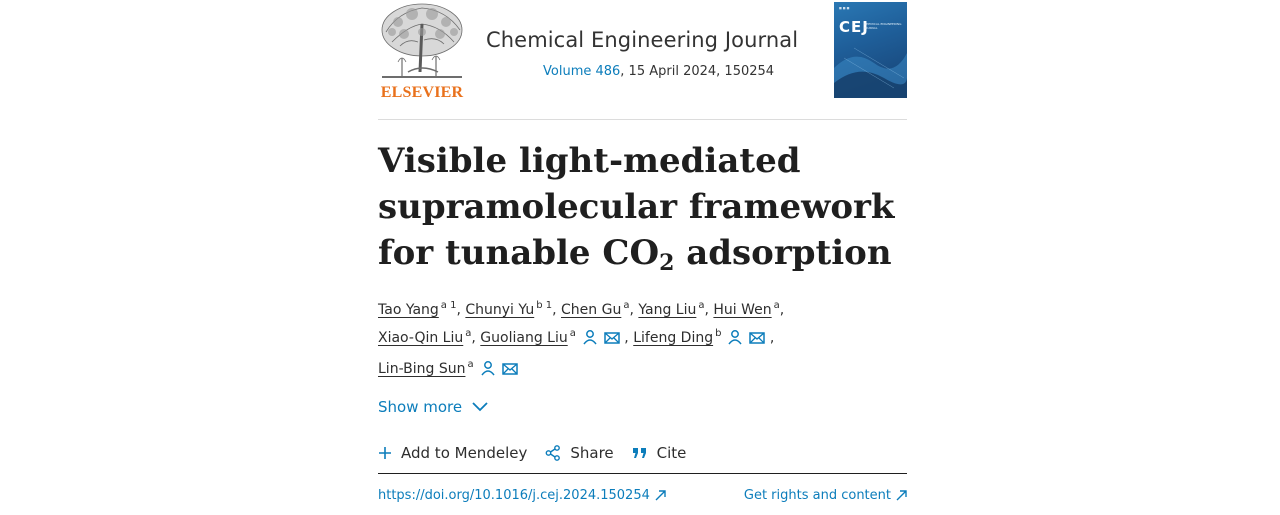  I want to click on show-more-button: Show more, so click(433, 407).